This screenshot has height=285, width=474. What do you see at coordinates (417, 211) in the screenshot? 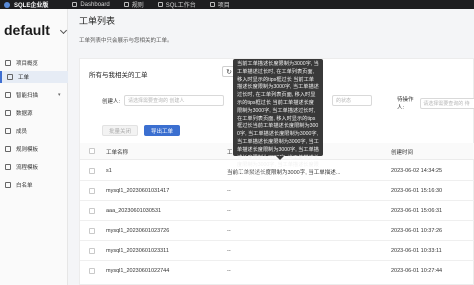
I see `created-time: 2023-06-01 15:06:31` at bounding box center [417, 211].